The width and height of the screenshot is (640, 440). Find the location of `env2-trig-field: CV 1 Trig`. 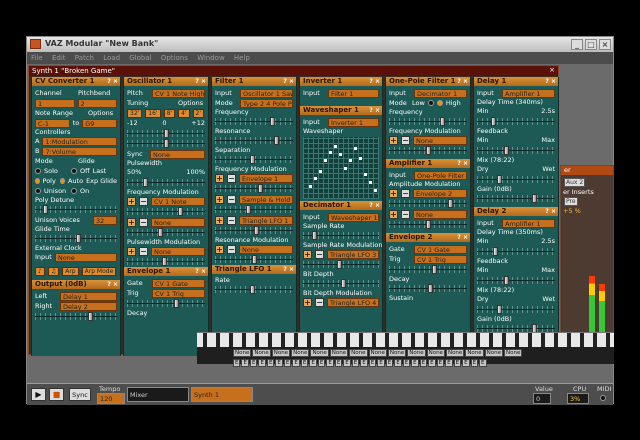

env2-trig-field: CV 1 Trig is located at coordinates (440, 259).